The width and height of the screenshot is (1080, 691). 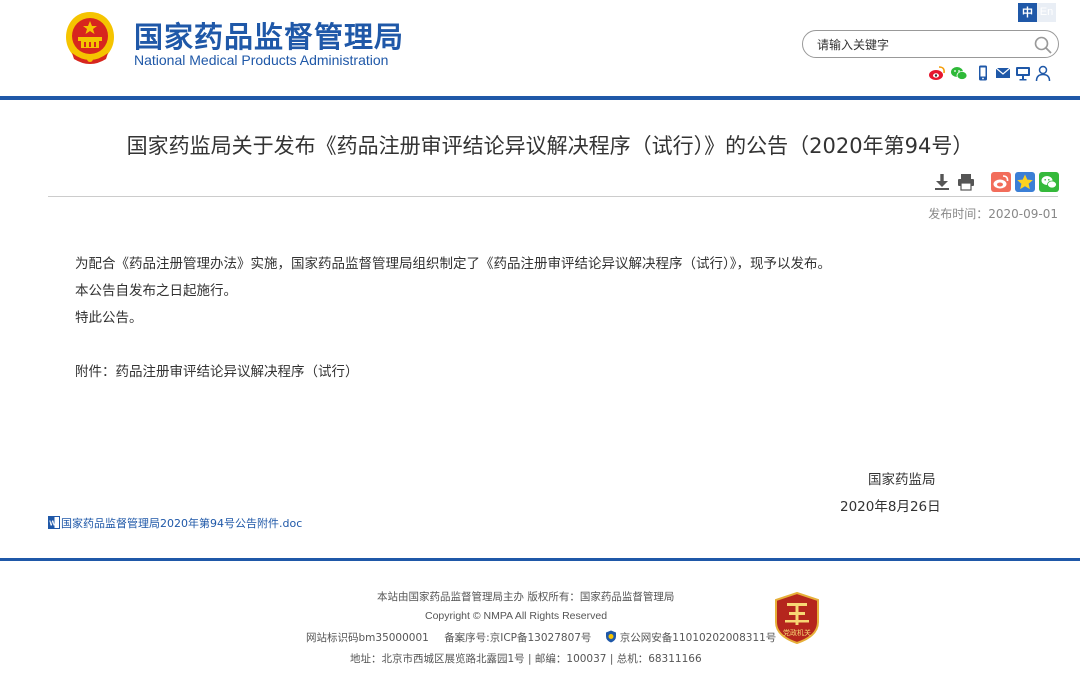 What do you see at coordinates (1003, 73) in the screenshot?
I see `mail-icon` at bounding box center [1003, 73].